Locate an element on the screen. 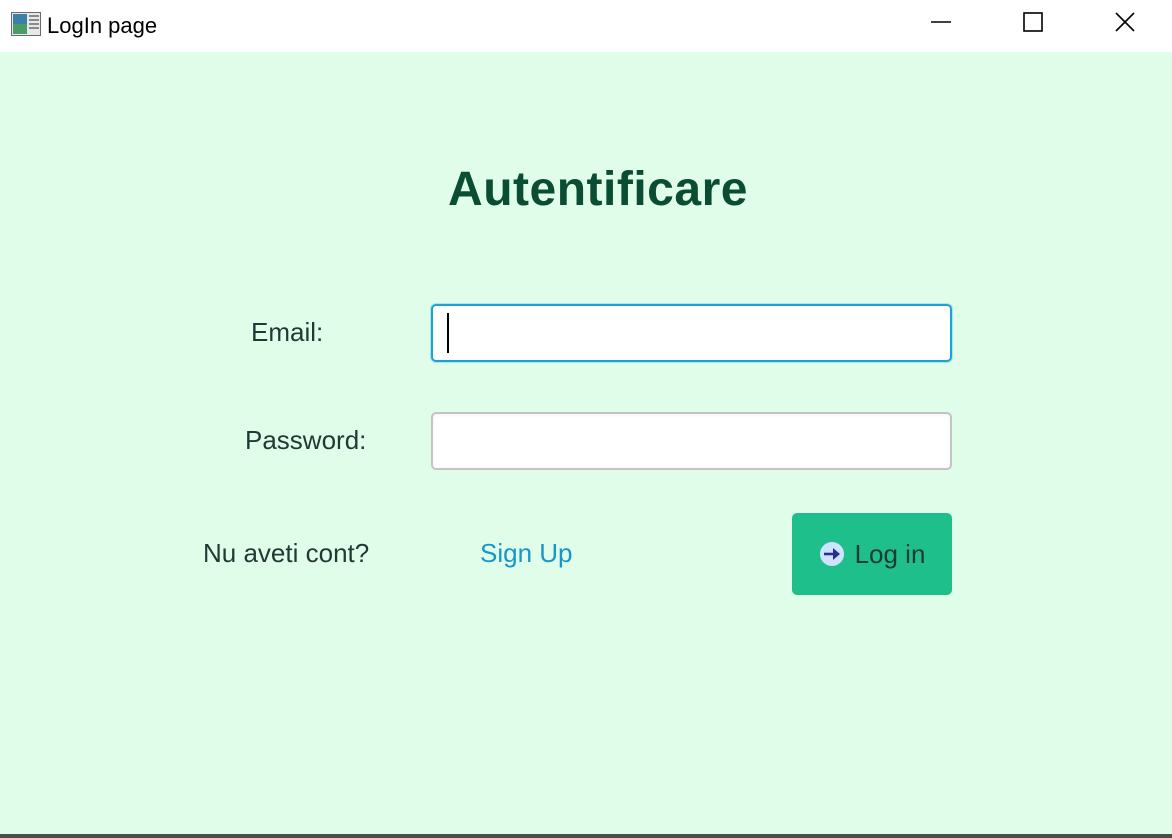 Image resolution: width=1172 pixels, height=838 pixels. close-icon is located at coordinates (1125, 24).